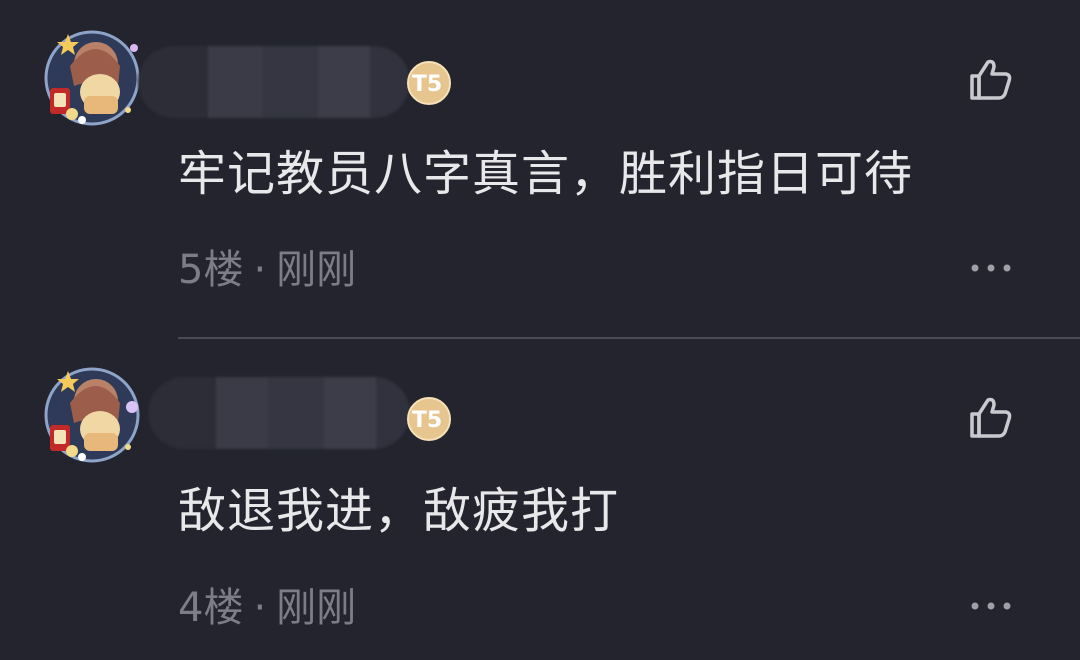 The width and height of the screenshot is (1080, 660). I want to click on comment-text: 敌退我进，敌疲我打, so click(399, 511).